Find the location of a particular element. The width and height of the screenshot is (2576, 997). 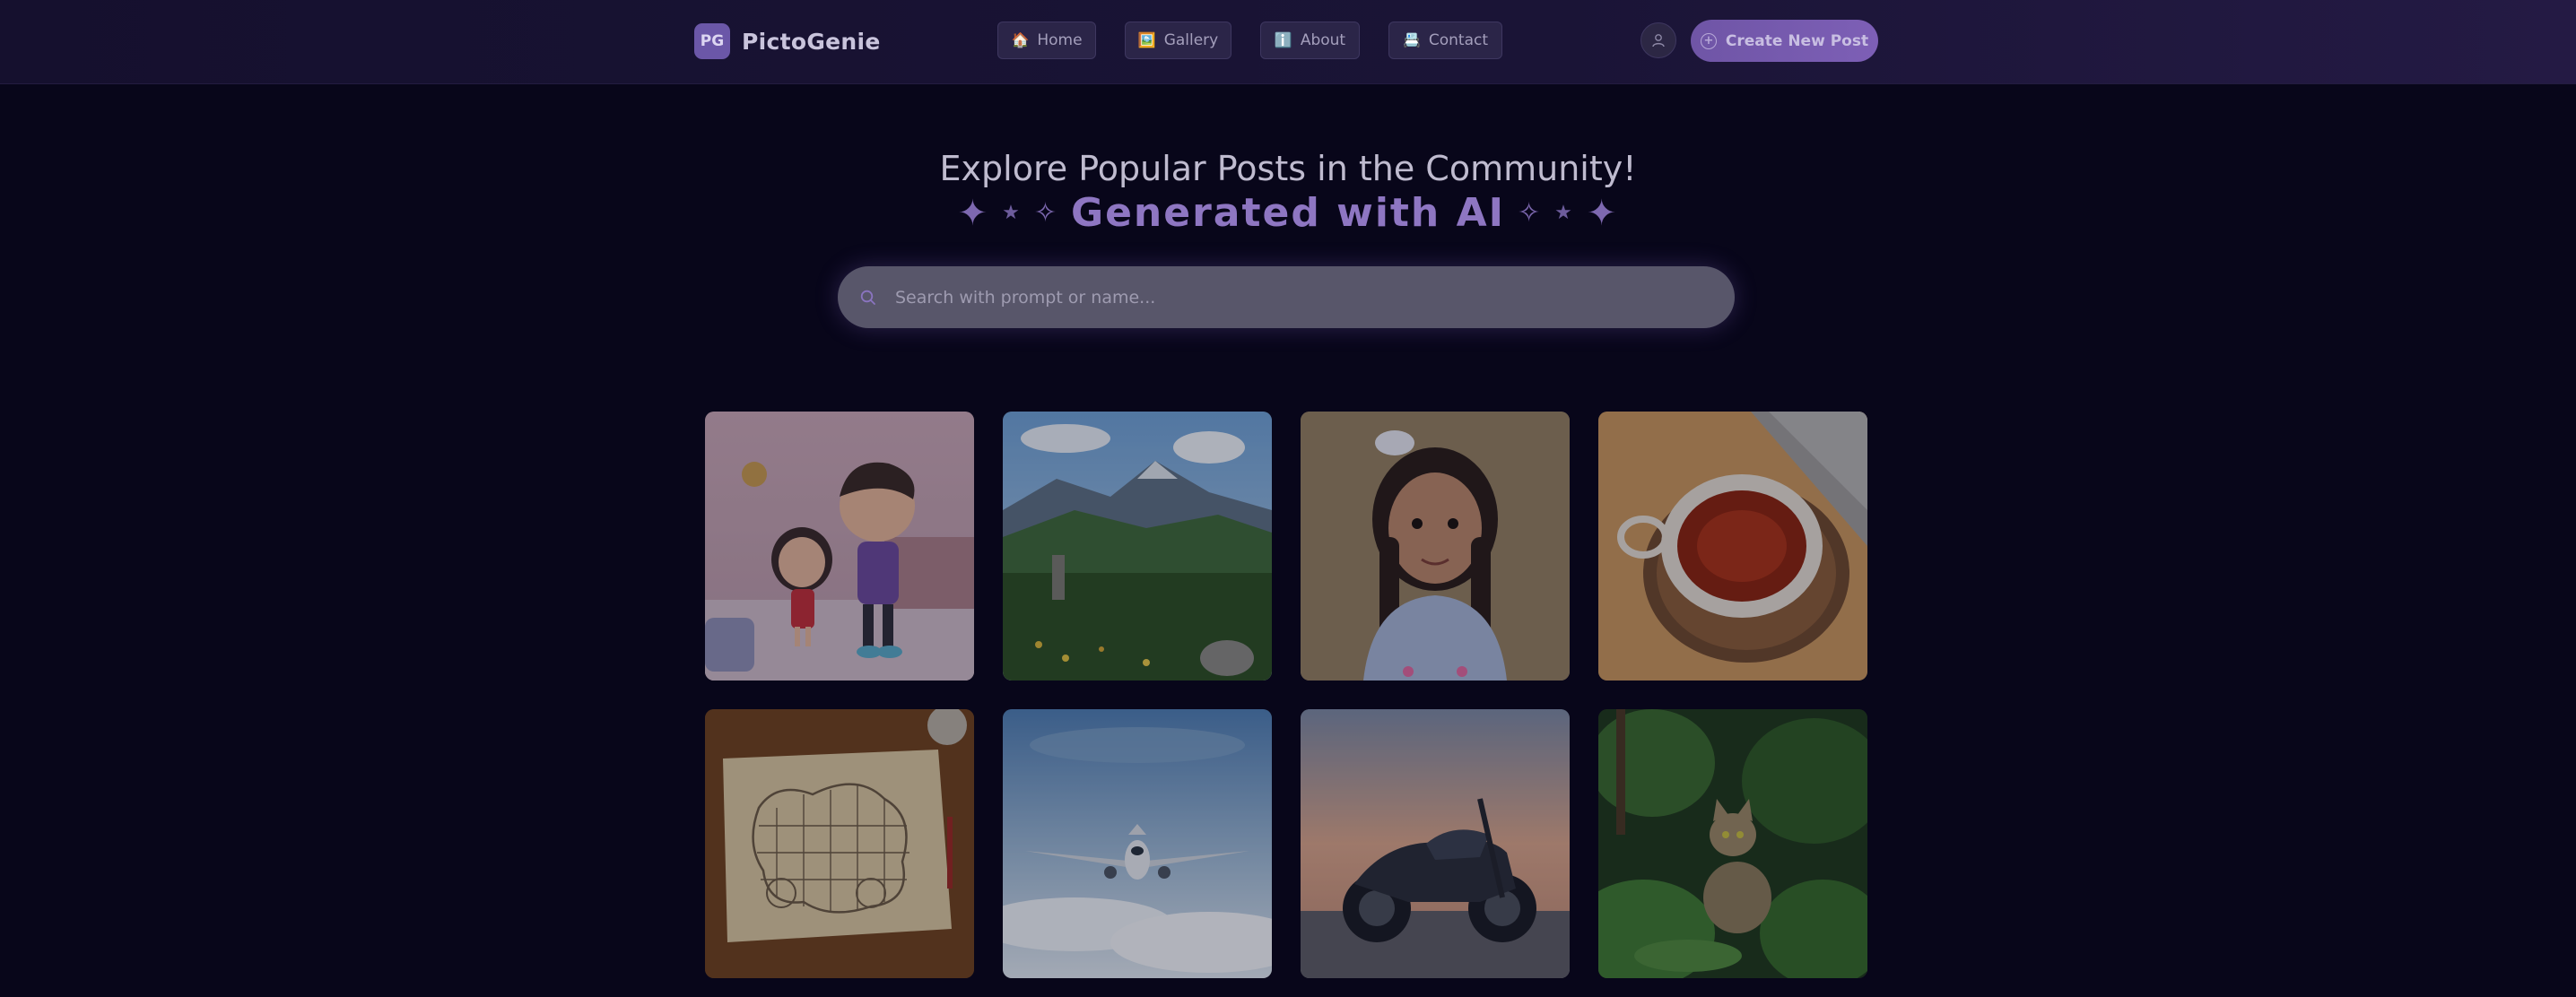

picture-icon: 🖼️ is located at coordinates (1146, 39).